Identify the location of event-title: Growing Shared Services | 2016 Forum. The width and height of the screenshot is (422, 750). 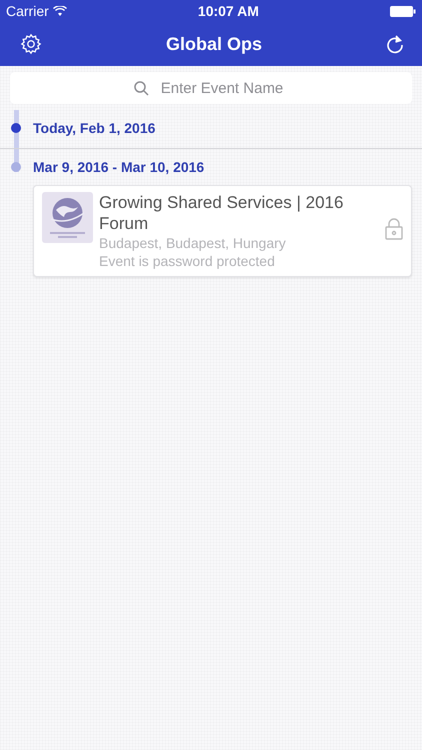
(221, 213).